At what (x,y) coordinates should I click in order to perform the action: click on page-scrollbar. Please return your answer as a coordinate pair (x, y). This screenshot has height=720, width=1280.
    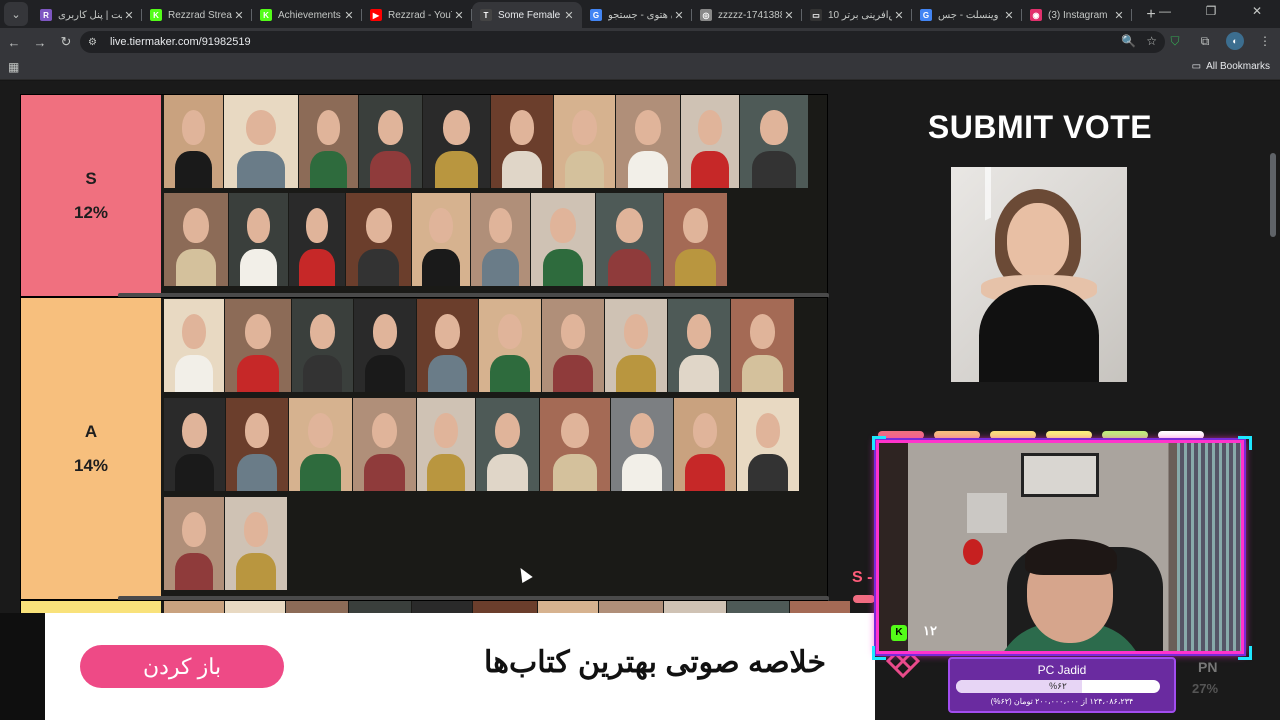
    Looking at the image, I should click on (1273, 195).